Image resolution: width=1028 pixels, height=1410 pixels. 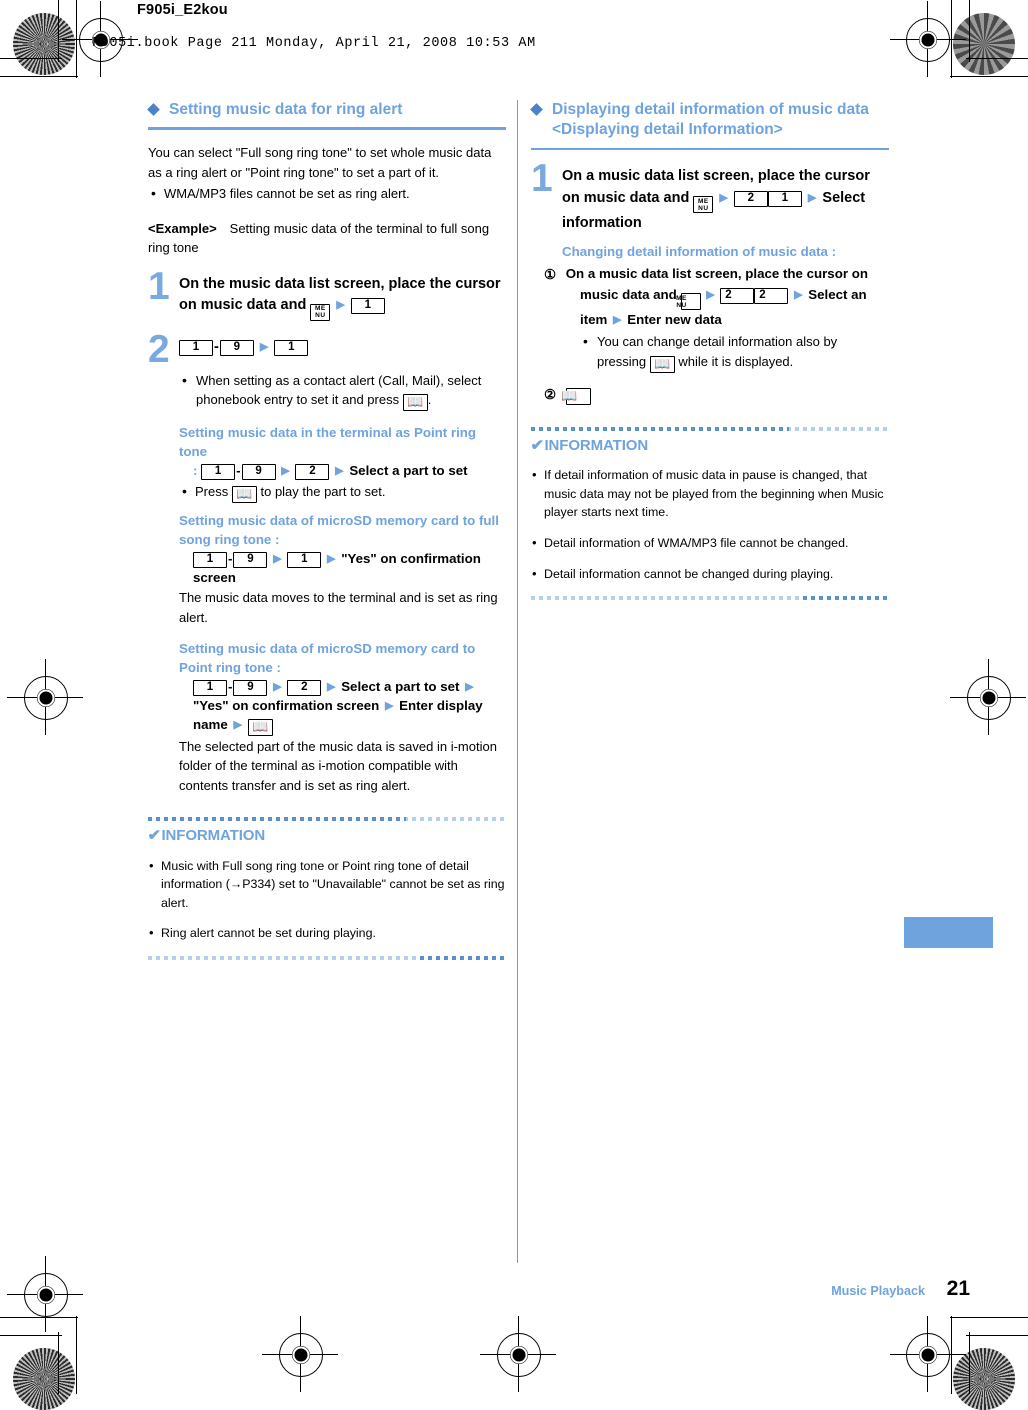 I want to click on sub-key-sequence: 1-9 ▶ 1 ▶ "Yes" on confirmation screen, so click(x=342, y=569).